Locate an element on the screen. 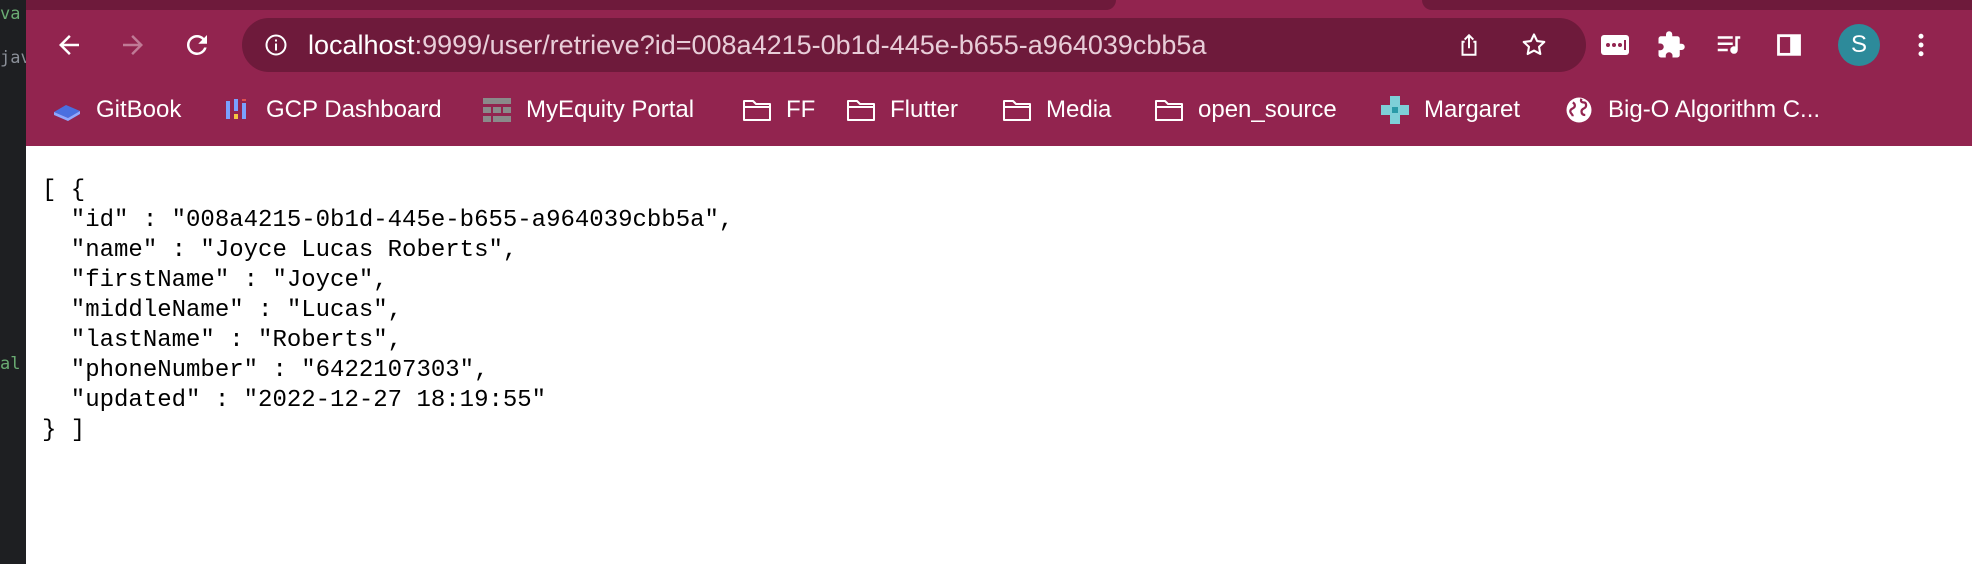 This screenshot has width=1972, height=564. json-line: [ { is located at coordinates (64, 190).